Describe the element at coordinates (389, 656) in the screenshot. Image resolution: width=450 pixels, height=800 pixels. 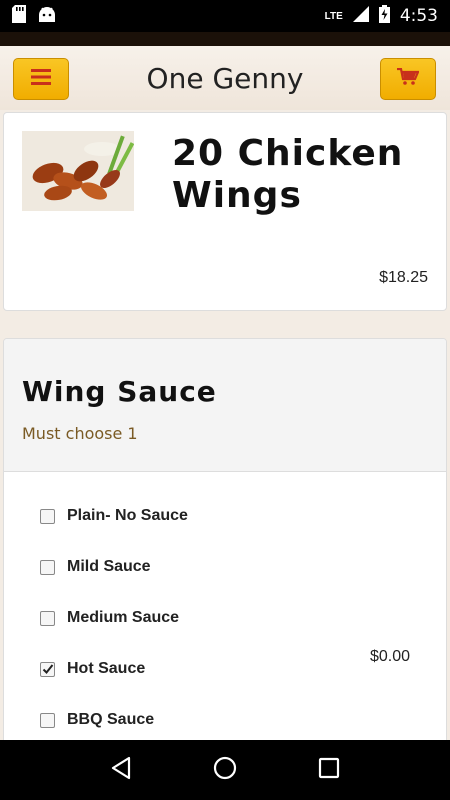
I see `option-price: $0.00` at that location.